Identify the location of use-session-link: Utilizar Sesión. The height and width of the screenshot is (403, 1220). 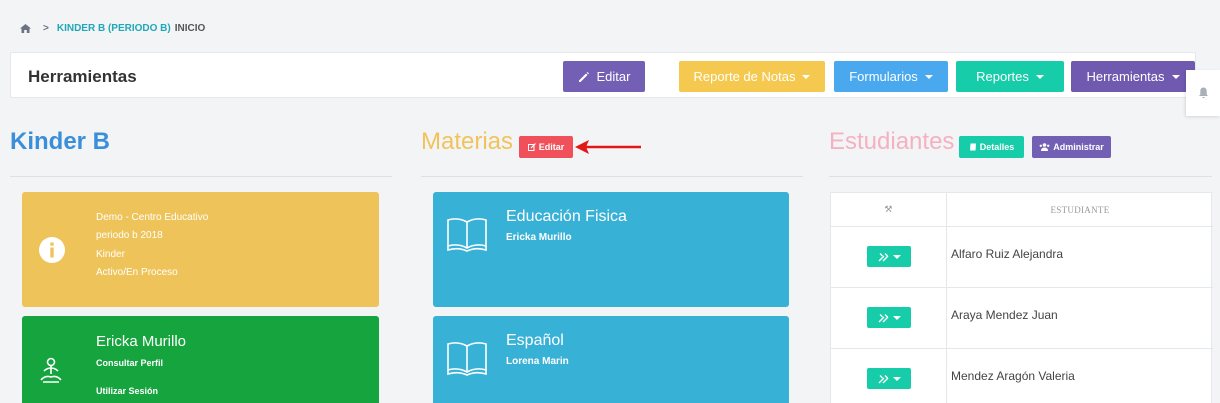
(127, 391).